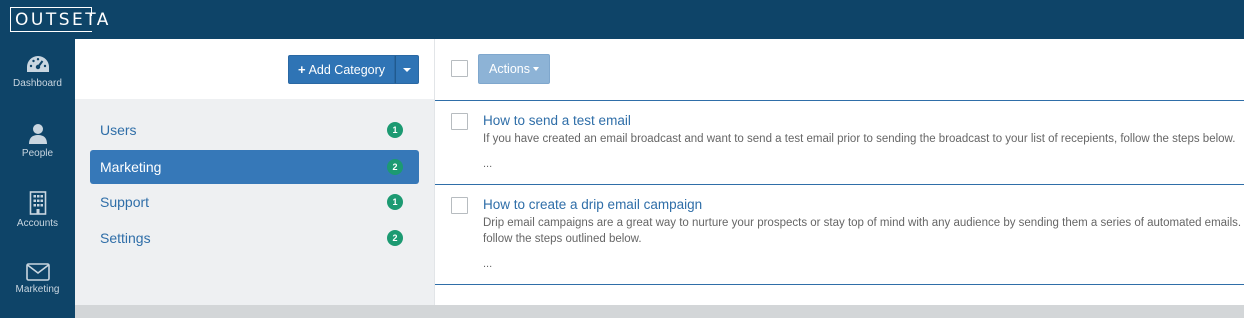  I want to click on sidebar-item-label: Marketing, so click(37, 289).